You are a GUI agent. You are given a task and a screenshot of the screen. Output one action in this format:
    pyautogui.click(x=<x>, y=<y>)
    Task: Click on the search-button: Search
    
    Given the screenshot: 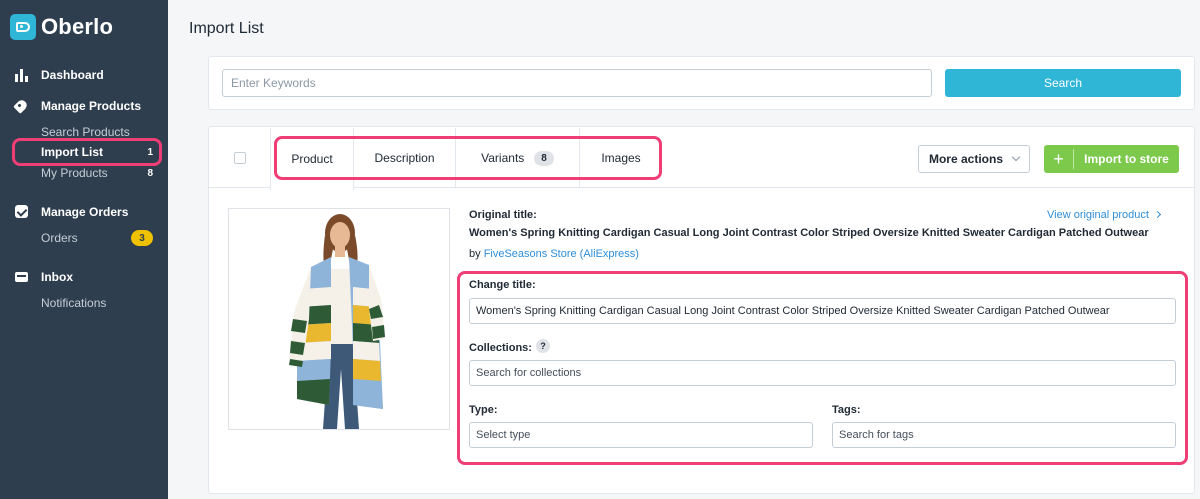 What is the action you would take?
    pyautogui.click(x=1063, y=83)
    